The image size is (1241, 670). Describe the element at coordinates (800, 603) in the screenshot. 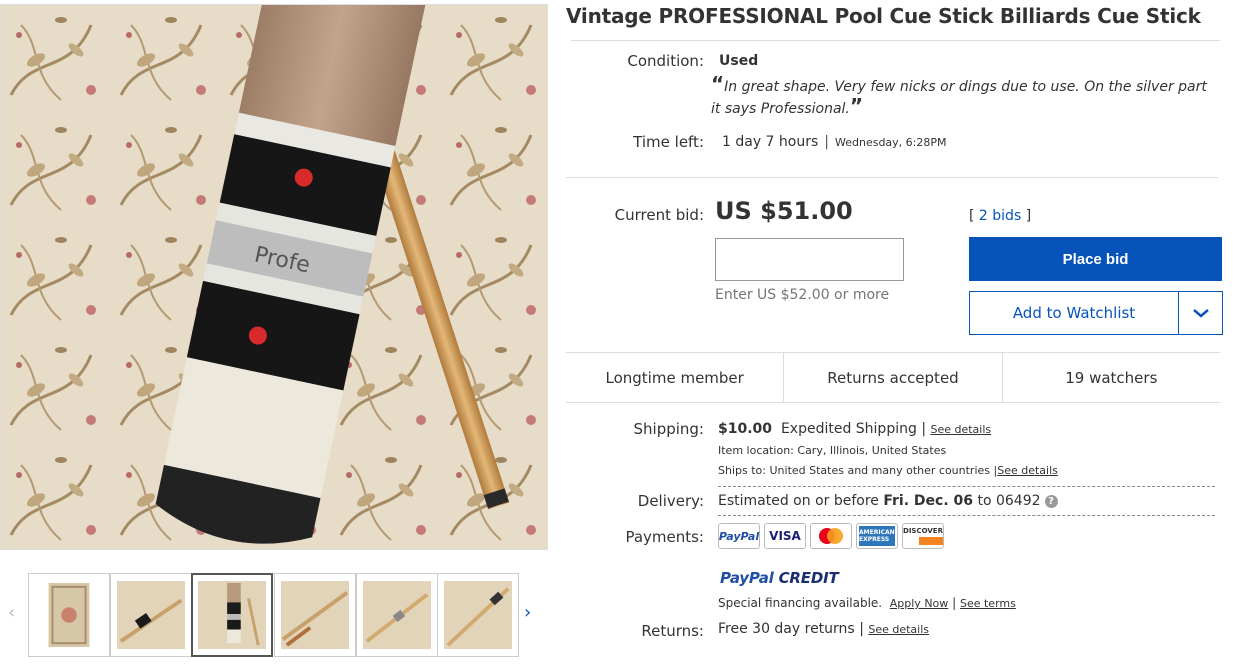

I see `financing-text: Special financing available.` at that location.